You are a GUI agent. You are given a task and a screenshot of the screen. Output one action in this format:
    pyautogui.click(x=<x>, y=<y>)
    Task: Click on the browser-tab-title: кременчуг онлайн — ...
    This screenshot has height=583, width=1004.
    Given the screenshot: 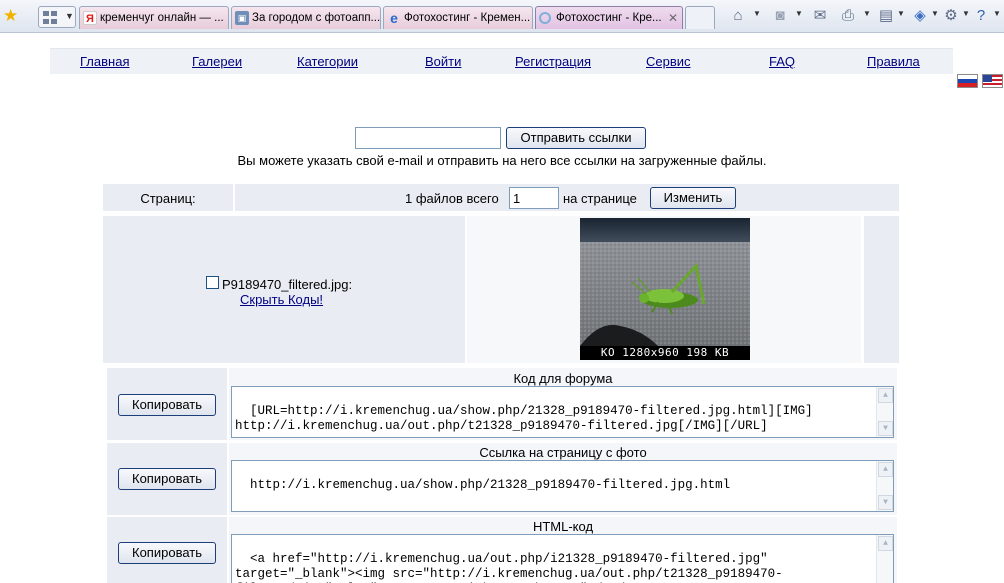 What is the action you would take?
    pyautogui.click(x=162, y=18)
    